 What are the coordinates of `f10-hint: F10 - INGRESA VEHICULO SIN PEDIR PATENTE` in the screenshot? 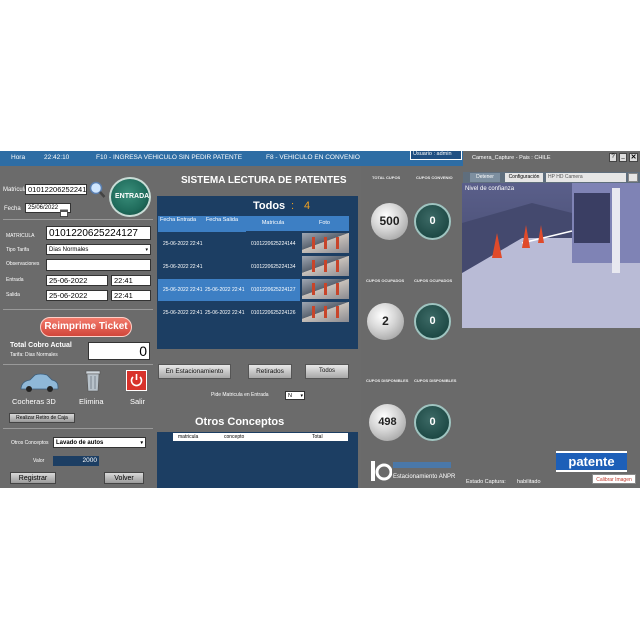 It's located at (169, 157).